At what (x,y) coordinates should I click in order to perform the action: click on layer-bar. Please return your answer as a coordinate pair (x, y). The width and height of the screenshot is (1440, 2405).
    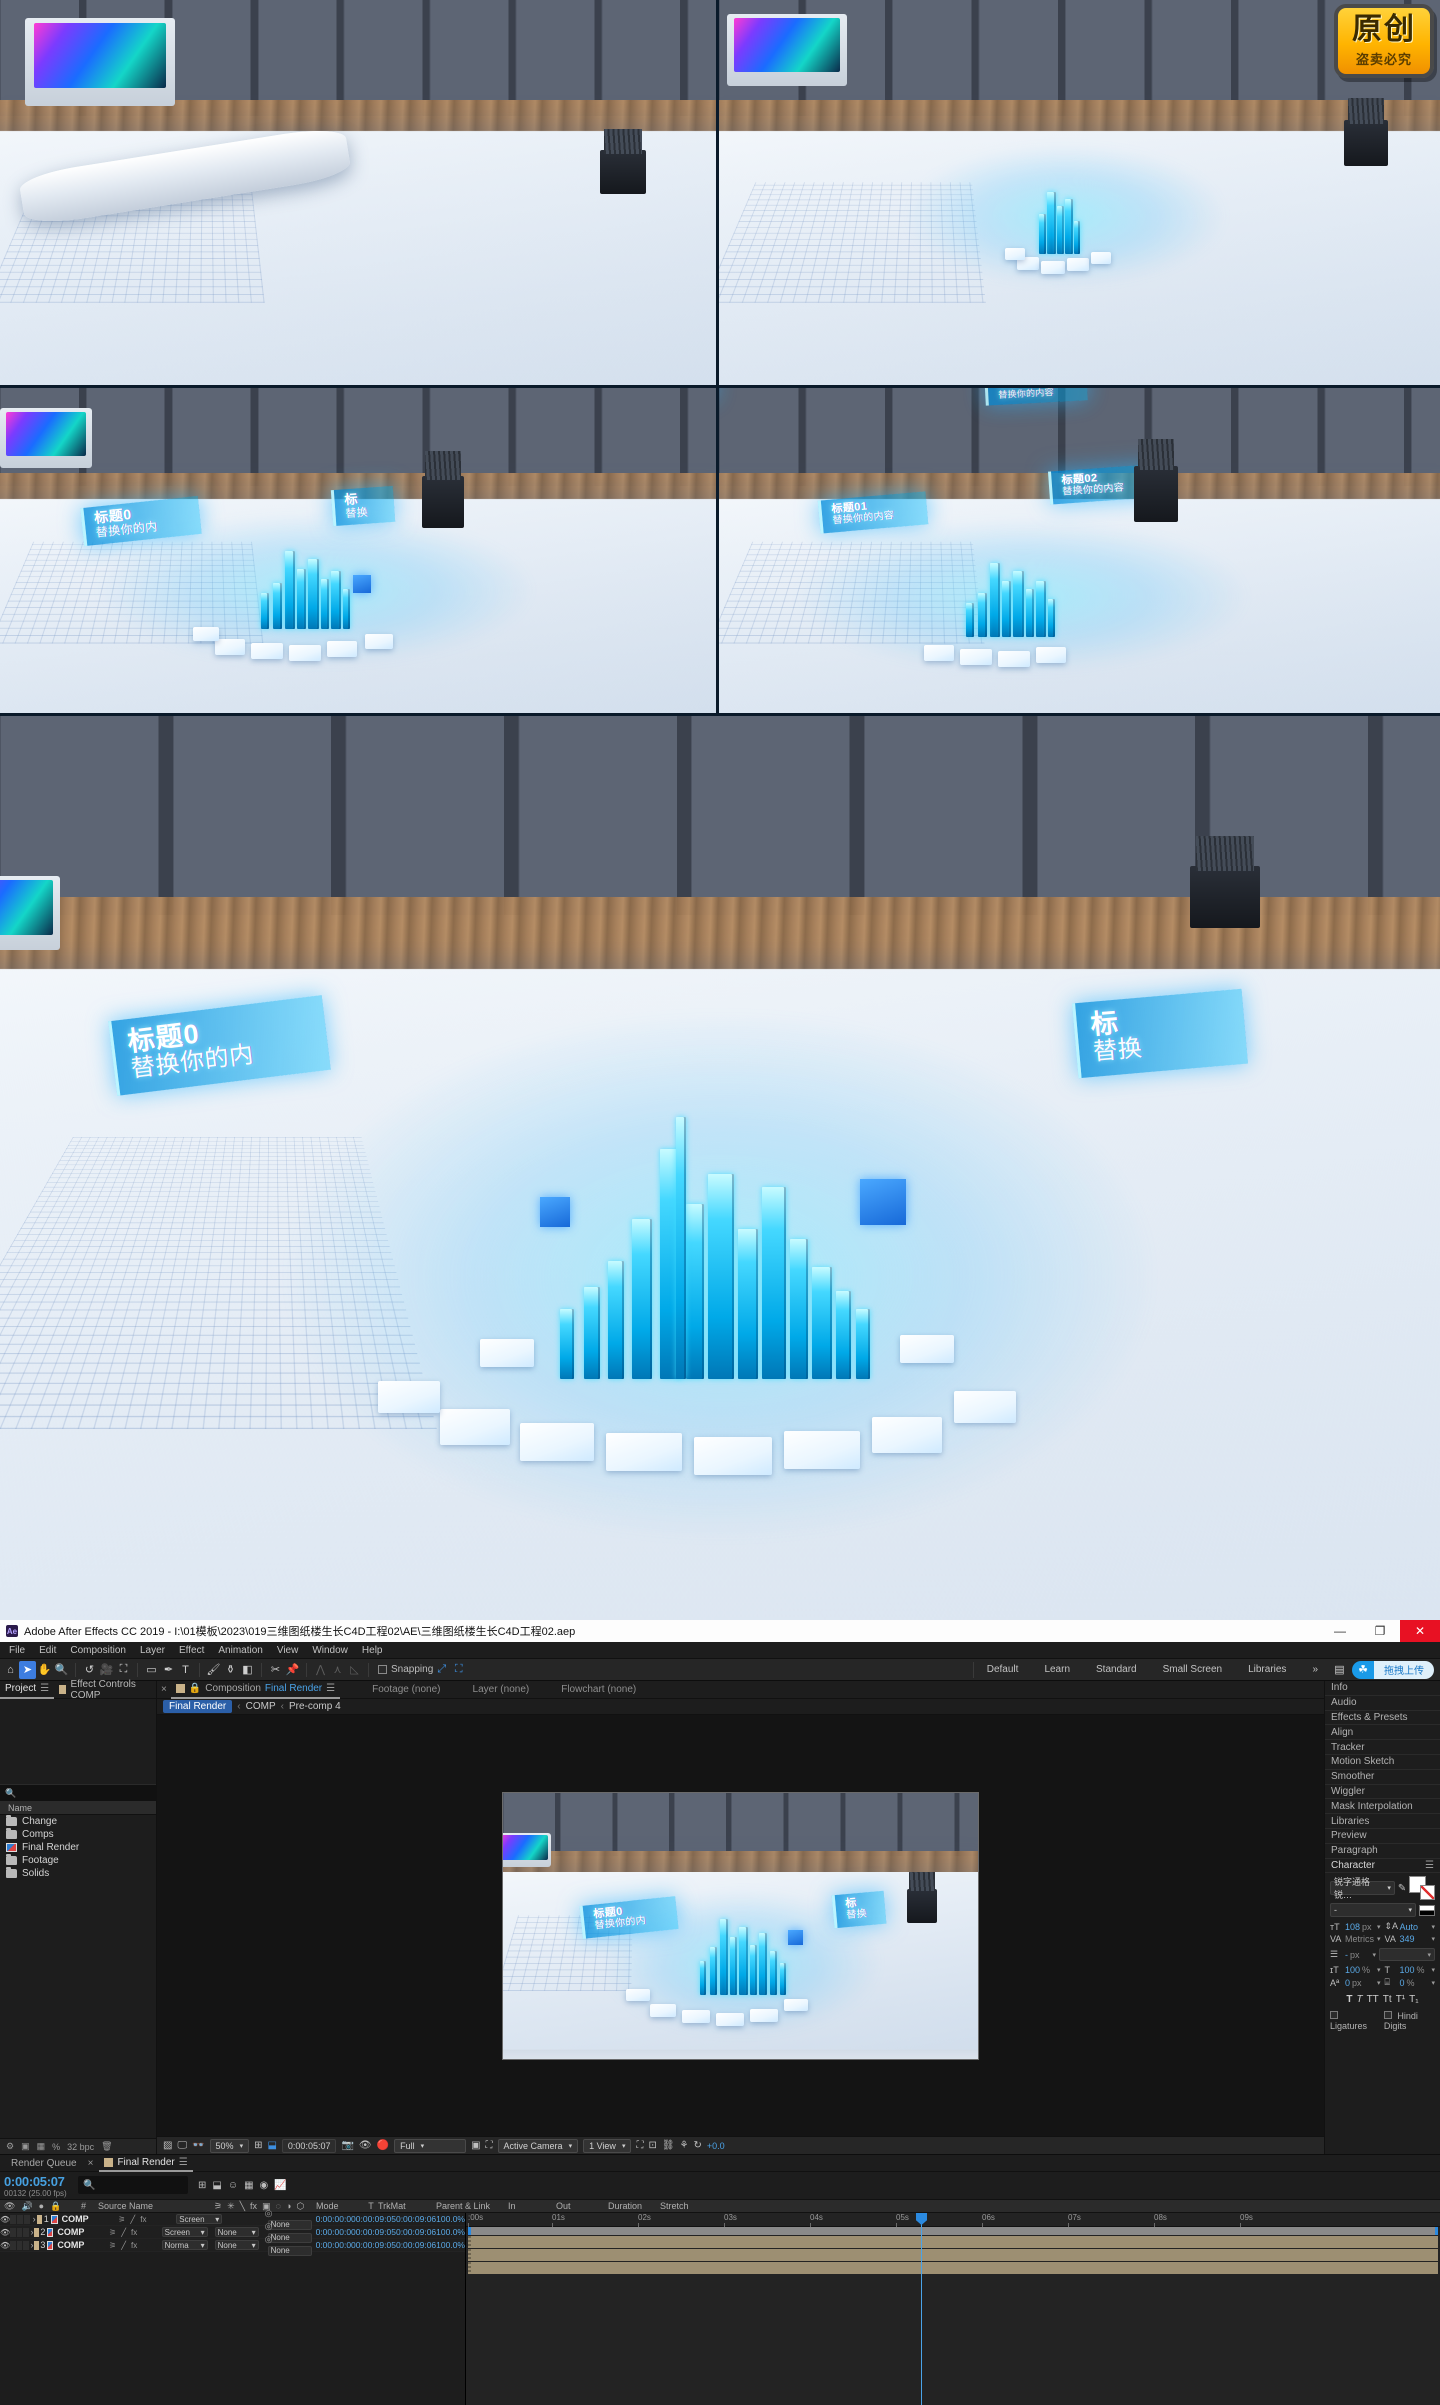
    Looking at the image, I should click on (953, 2255).